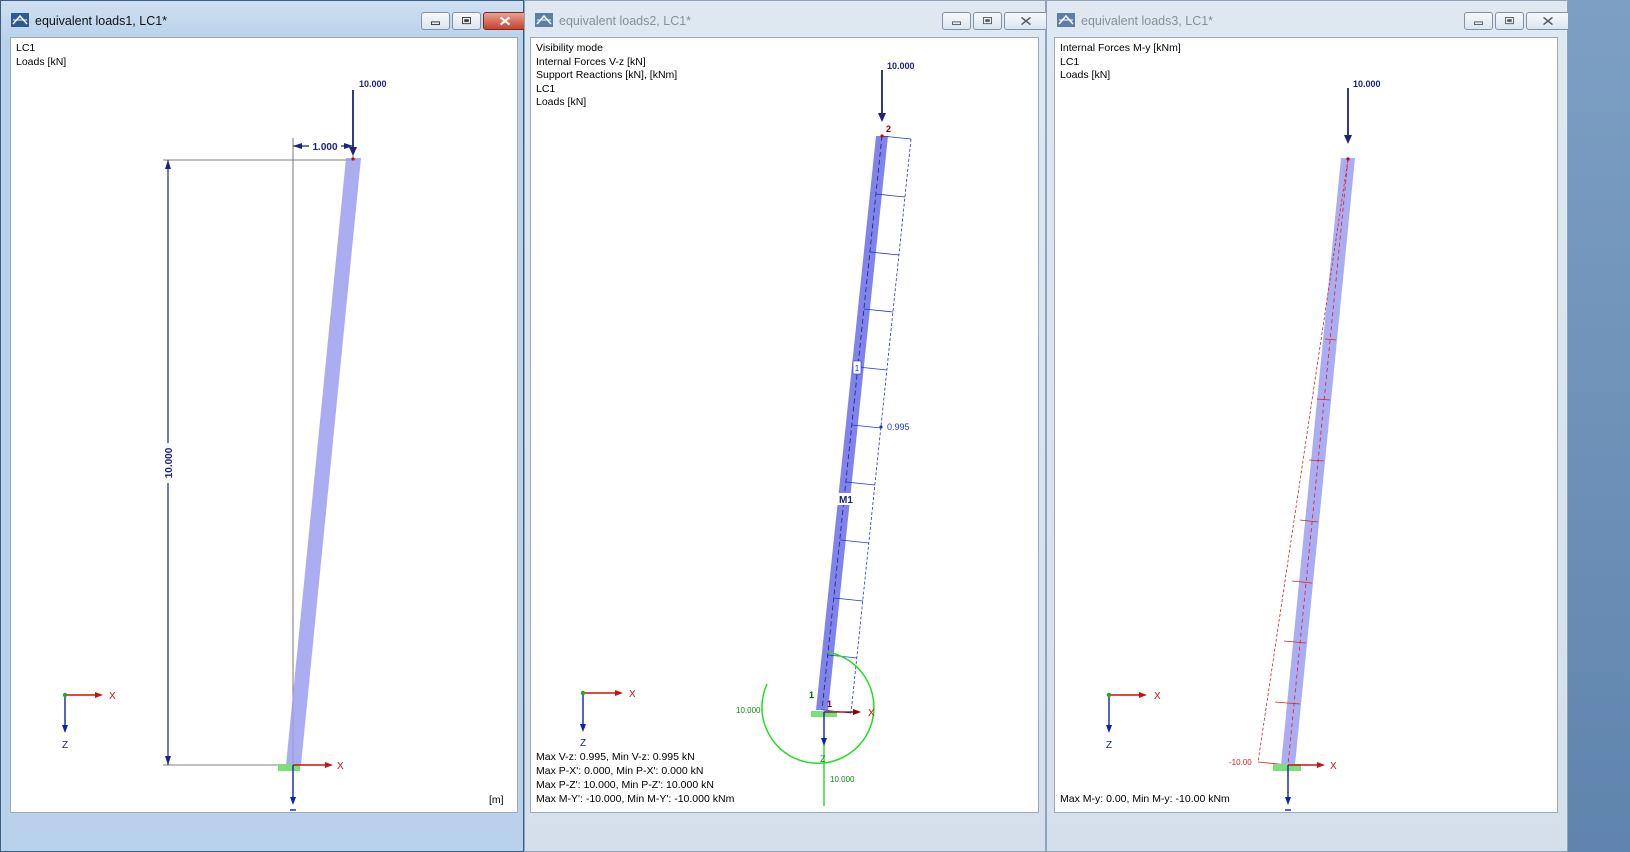 The image size is (1630, 852). What do you see at coordinates (898, 427) in the screenshot?
I see `vz-value-label: 0.995` at bounding box center [898, 427].